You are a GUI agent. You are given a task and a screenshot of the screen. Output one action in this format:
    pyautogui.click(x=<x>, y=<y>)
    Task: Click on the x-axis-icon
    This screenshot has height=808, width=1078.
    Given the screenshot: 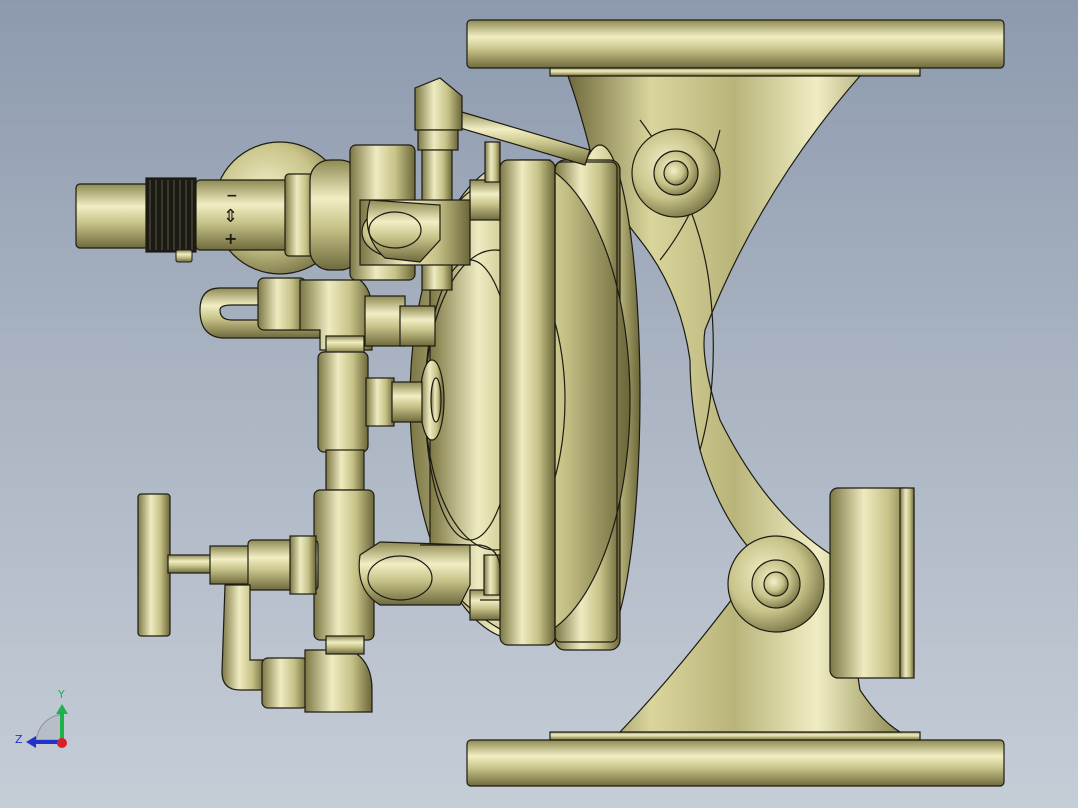 What is the action you would take?
    pyautogui.click(x=62, y=743)
    